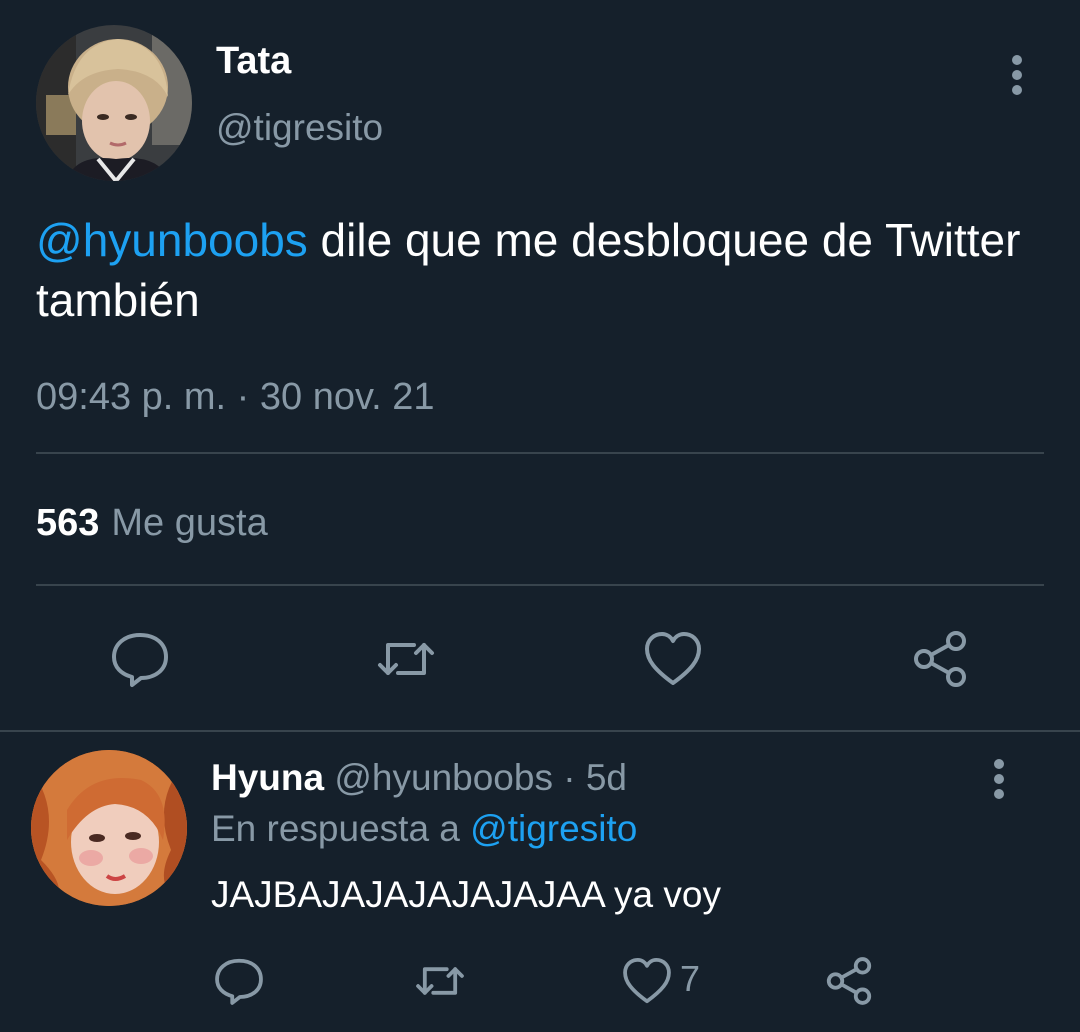  I want to click on reply-header: Hyuna @hyunboobs · 5d, so click(419, 778).